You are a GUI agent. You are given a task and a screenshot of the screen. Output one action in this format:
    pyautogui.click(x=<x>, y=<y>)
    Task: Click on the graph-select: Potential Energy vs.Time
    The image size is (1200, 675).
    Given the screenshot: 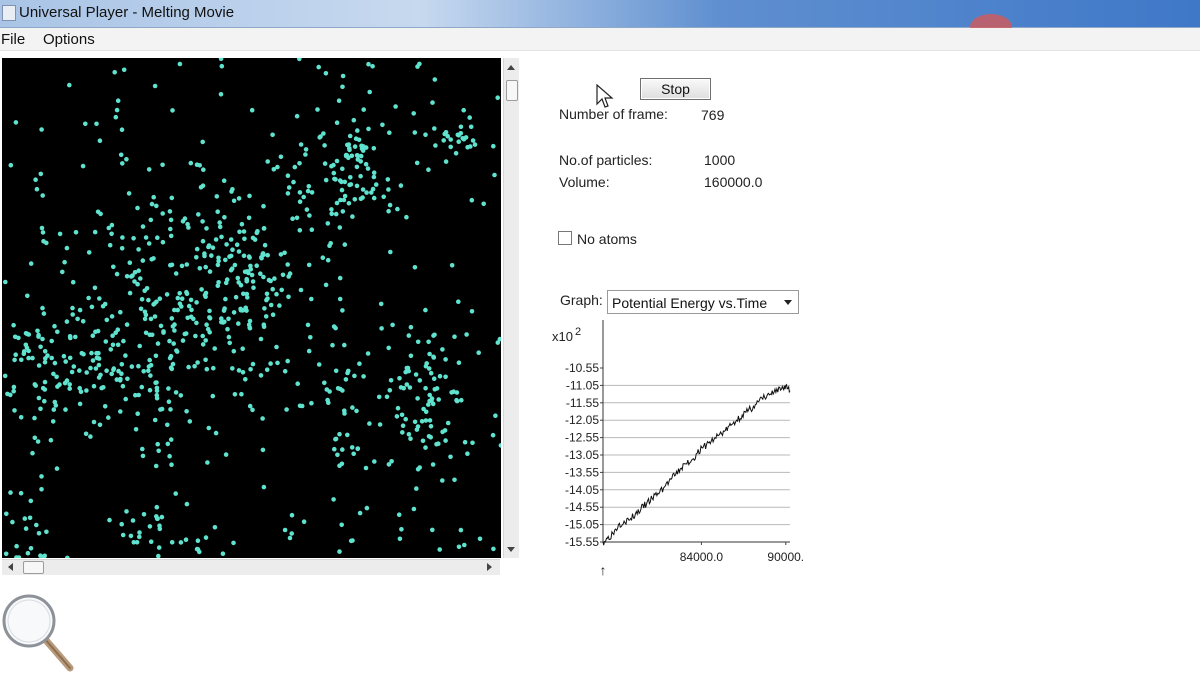 What is the action you would take?
    pyautogui.click(x=703, y=302)
    